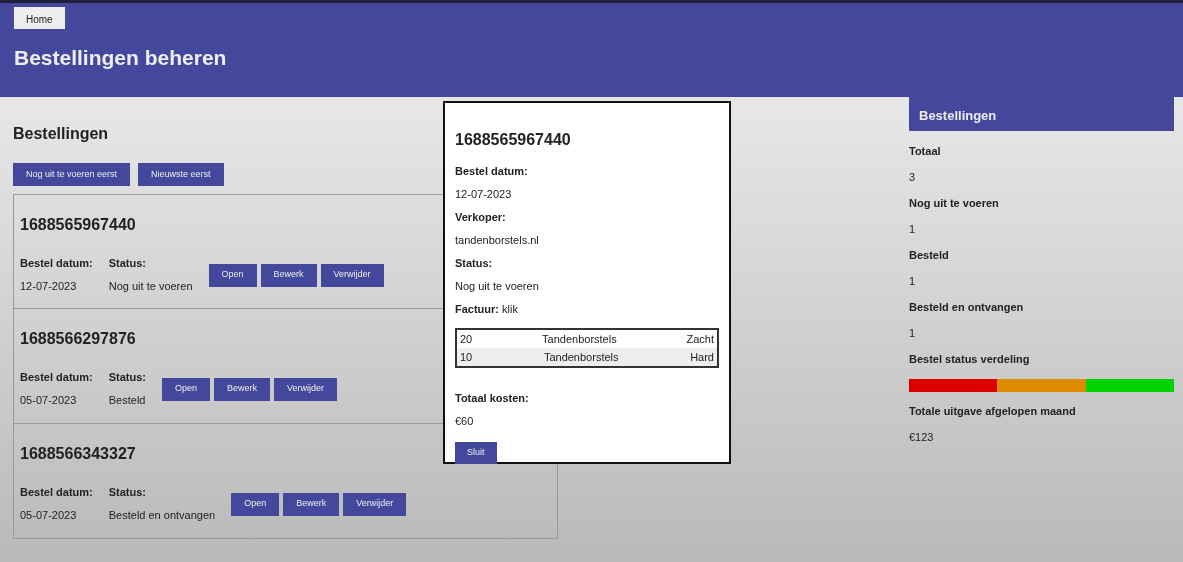 The image size is (1183, 562). What do you see at coordinates (466, 339) in the screenshot?
I see `item-quantity: 20` at bounding box center [466, 339].